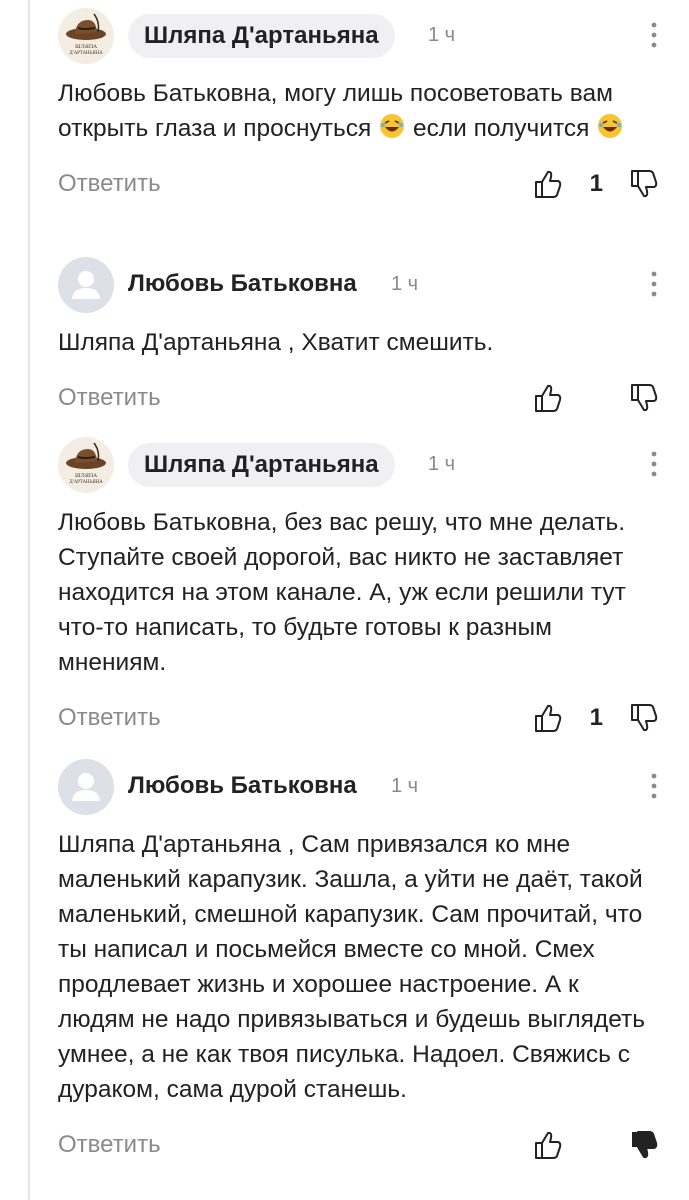 This screenshot has height=1200, width=689. Describe the element at coordinates (276, 342) in the screenshot. I see `comment-text: Шляпа Д'артаньяна , Хватит смешить.` at that location.